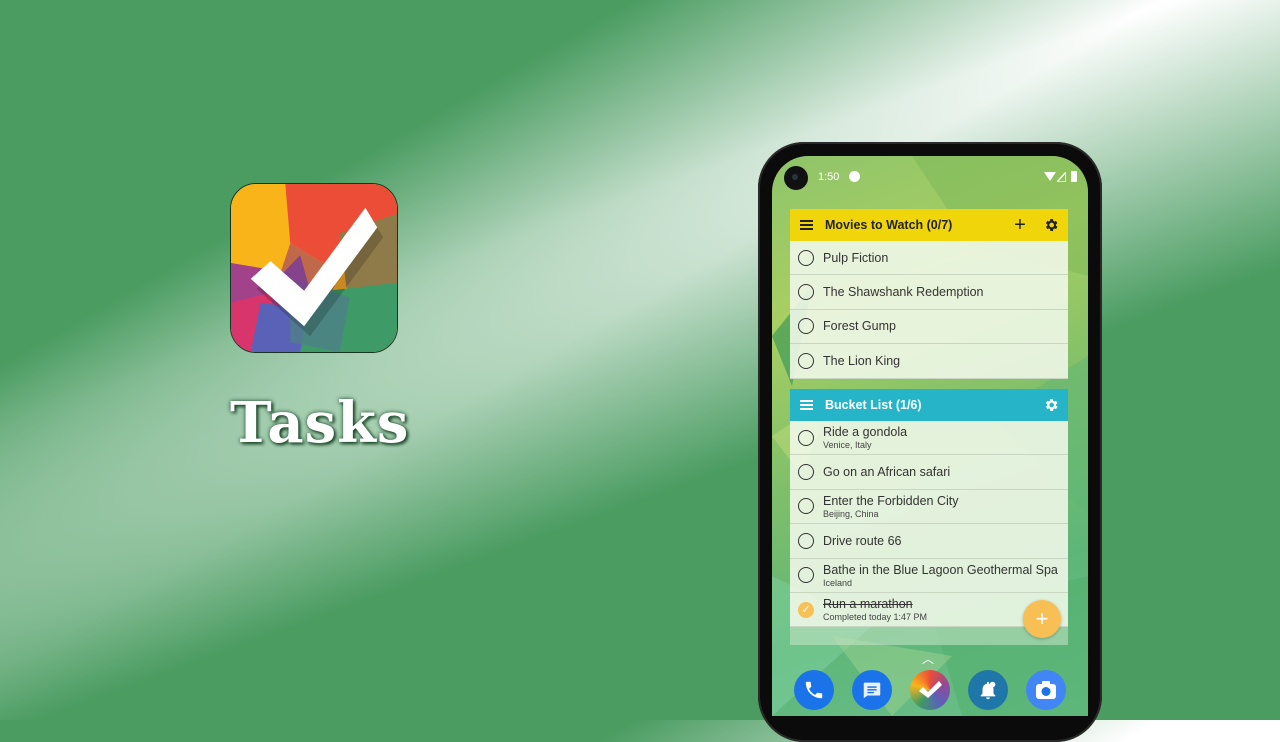 The width and height of the screenshot is (1280, 742). Describe the element at coordinates (888, 225) in the screenshot. I see `widget-title: Movies to Watch (0/7)` at that location.